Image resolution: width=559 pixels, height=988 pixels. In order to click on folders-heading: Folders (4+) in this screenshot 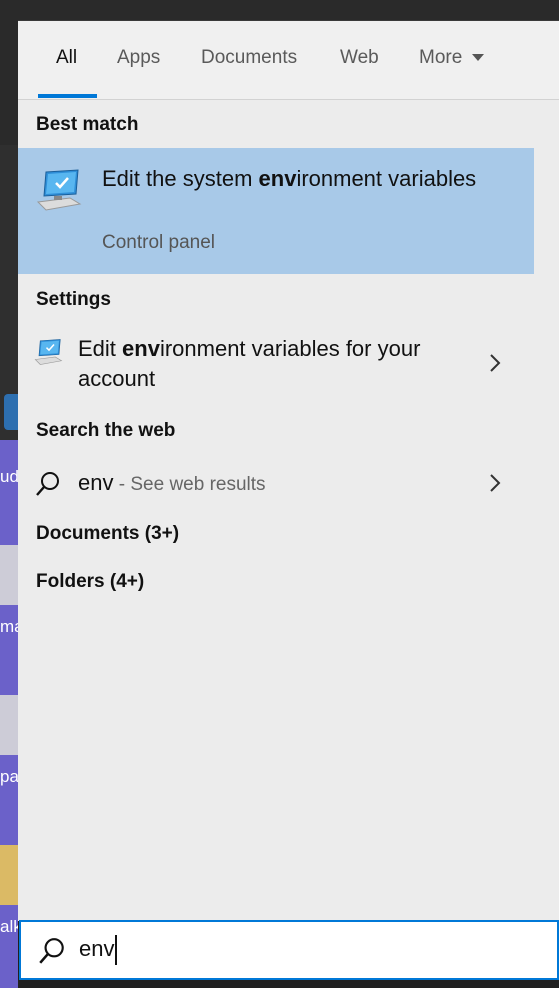, I will do `click(90, 582)`.